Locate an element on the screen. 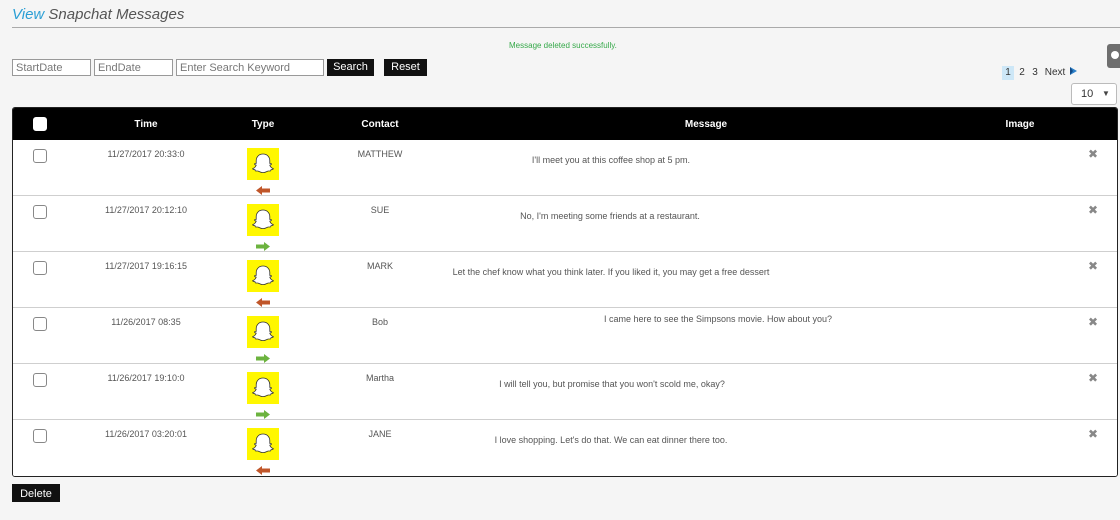 This screenshot has height=520, width=1120. message-time: 11/26/2017 19:10:0 is located at coordinates (146, 378).